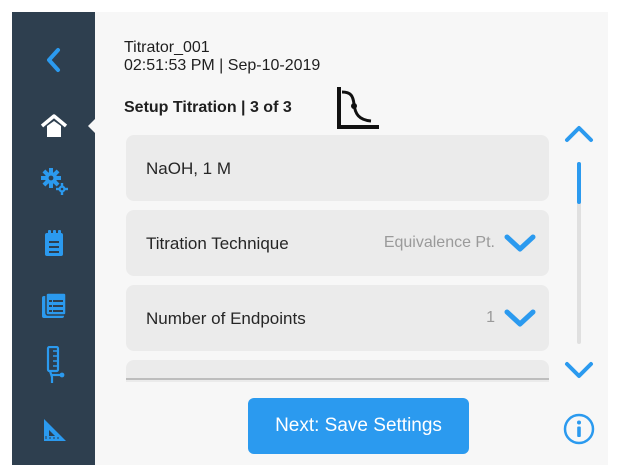 The image size is (620, 469). I want to click on gears-icon, so click(53, 181).